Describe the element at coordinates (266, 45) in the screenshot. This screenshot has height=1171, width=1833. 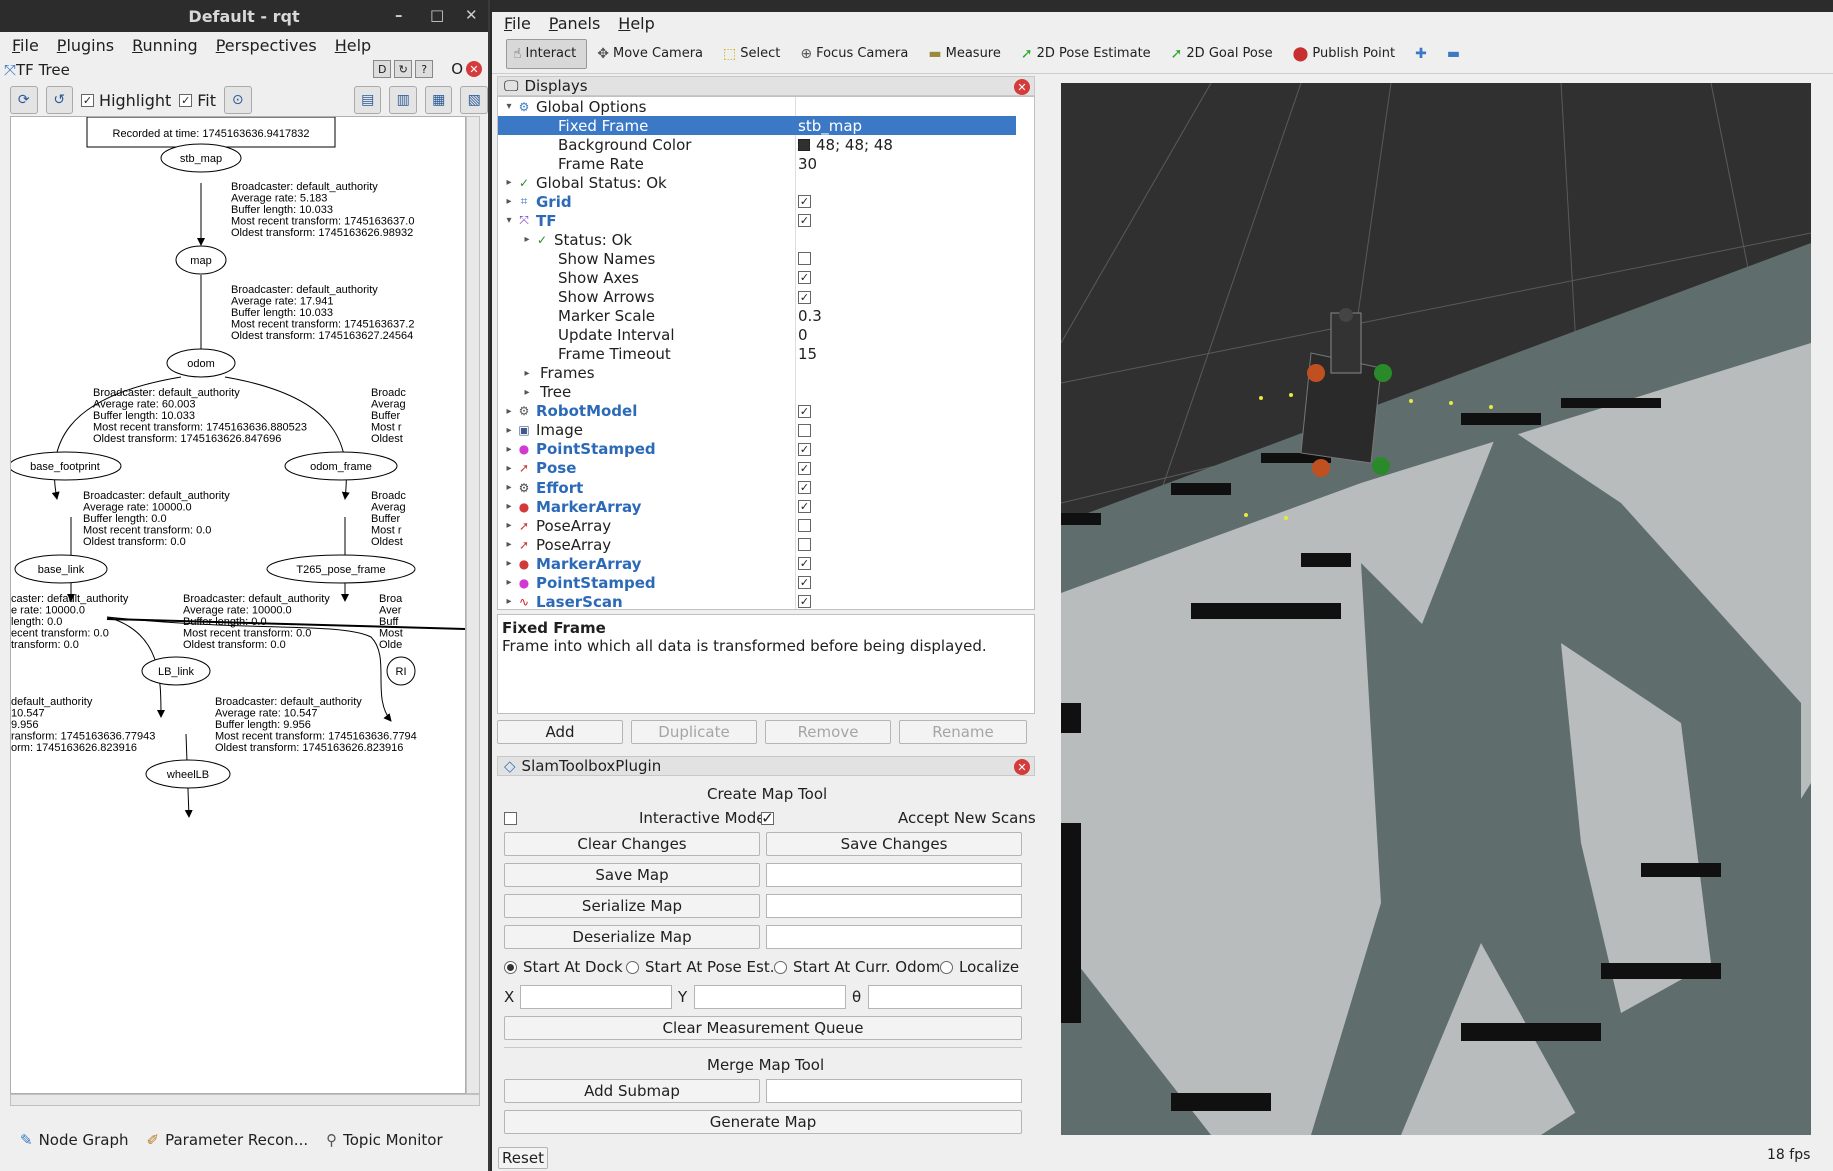
I see `menu-perspectives: Perspectives` at that location.